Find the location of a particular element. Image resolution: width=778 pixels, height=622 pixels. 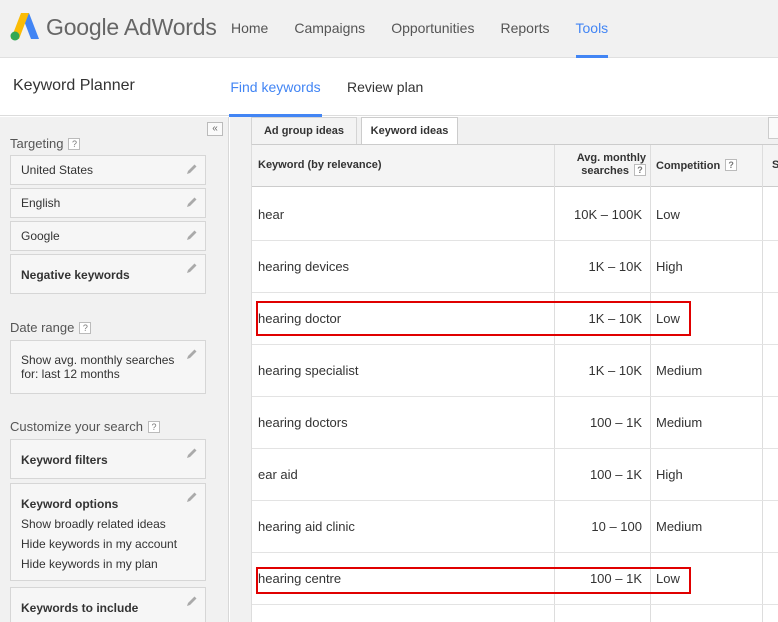

location-value: United States is located at coordinates (57, 170).